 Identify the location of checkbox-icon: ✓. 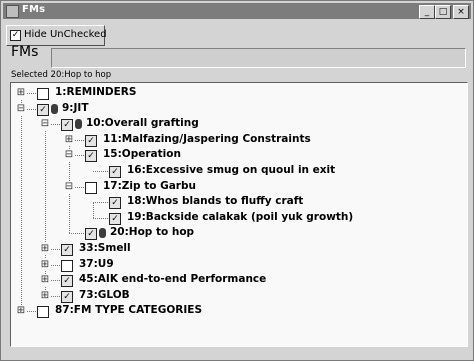
(15, 35).